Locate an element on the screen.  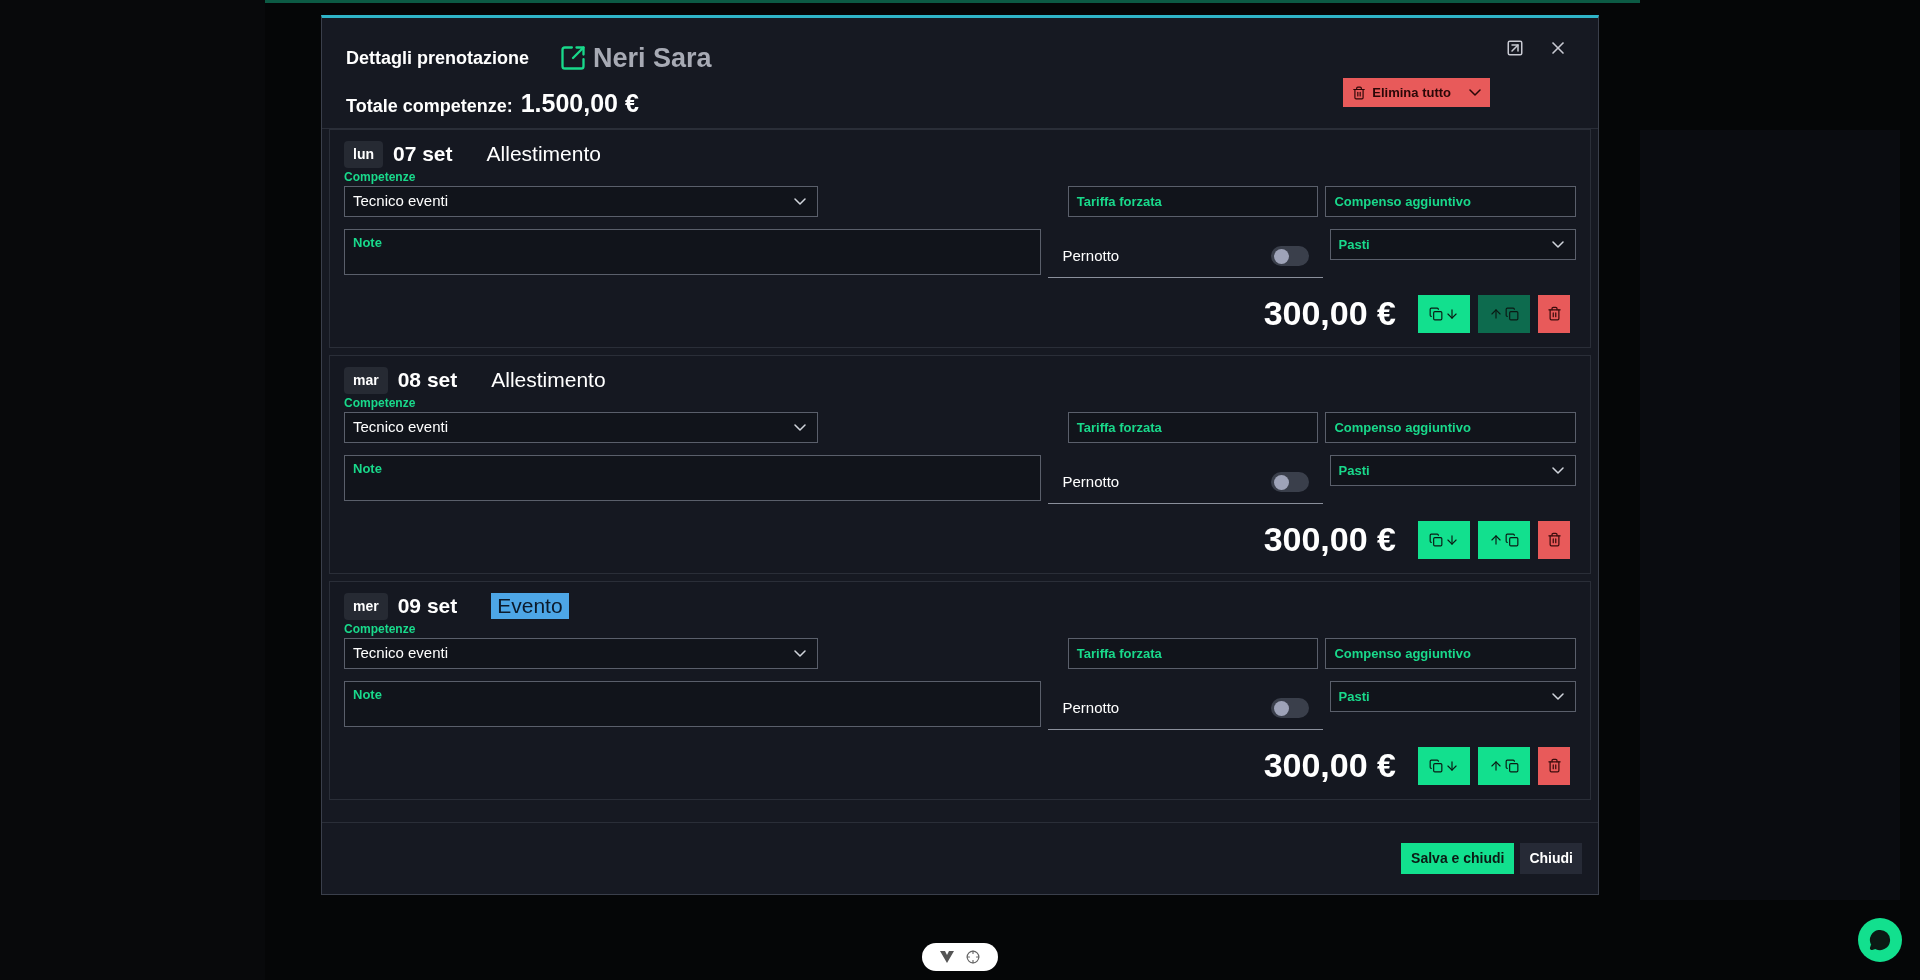
delete-all-button: Elimina tutto is located at coordinates (1416, 92).